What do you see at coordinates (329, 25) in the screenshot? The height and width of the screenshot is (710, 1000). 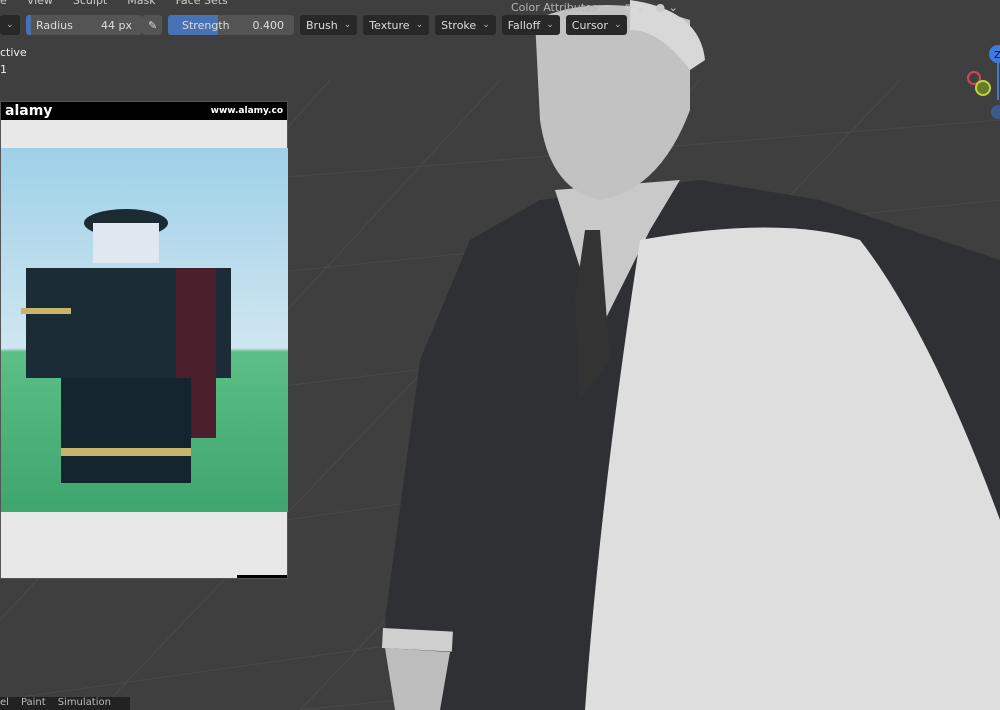 I see `brush-menu: Brush ⌄` at bounding box center [329, 25].